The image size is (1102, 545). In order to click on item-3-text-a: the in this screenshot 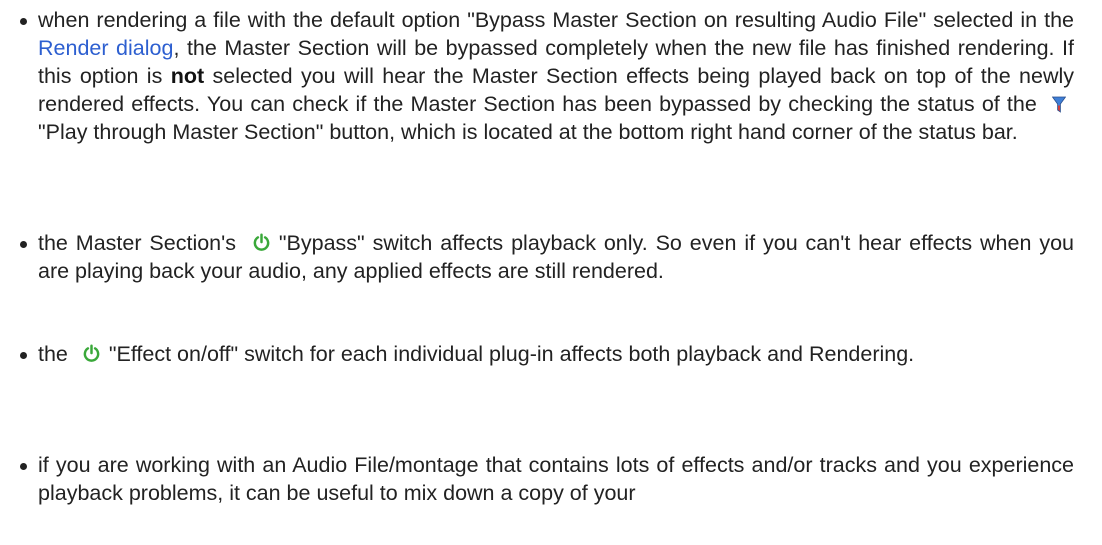, I will do `click(56, 354)`.